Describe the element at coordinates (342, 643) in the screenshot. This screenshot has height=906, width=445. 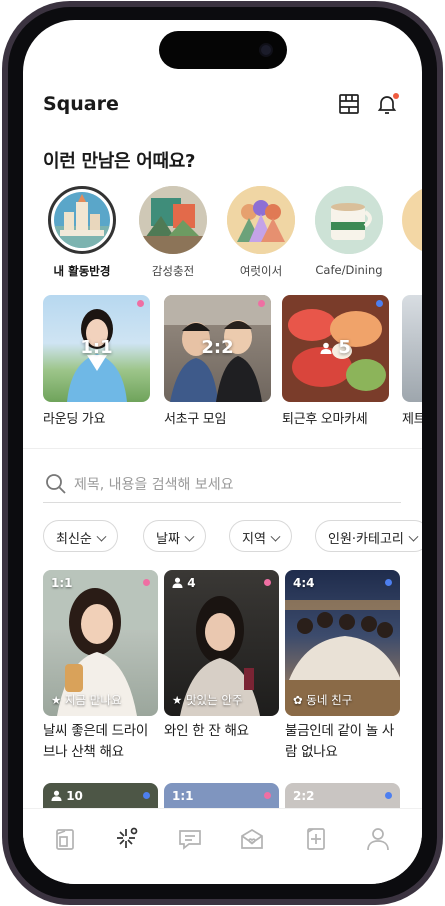
I see `meeting-thumb: 4:4 ✿ 동네 친구` at that location.